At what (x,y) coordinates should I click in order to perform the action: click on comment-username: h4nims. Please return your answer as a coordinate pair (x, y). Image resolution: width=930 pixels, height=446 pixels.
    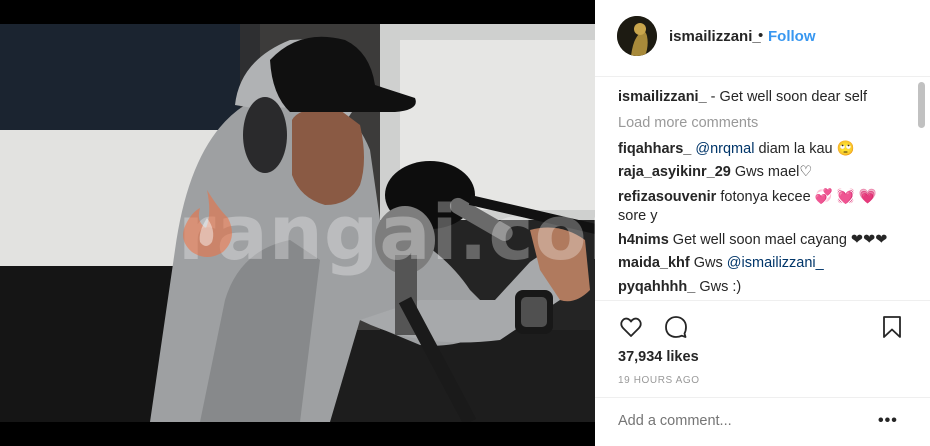
    Looking at the image, I should click on (643, 240).